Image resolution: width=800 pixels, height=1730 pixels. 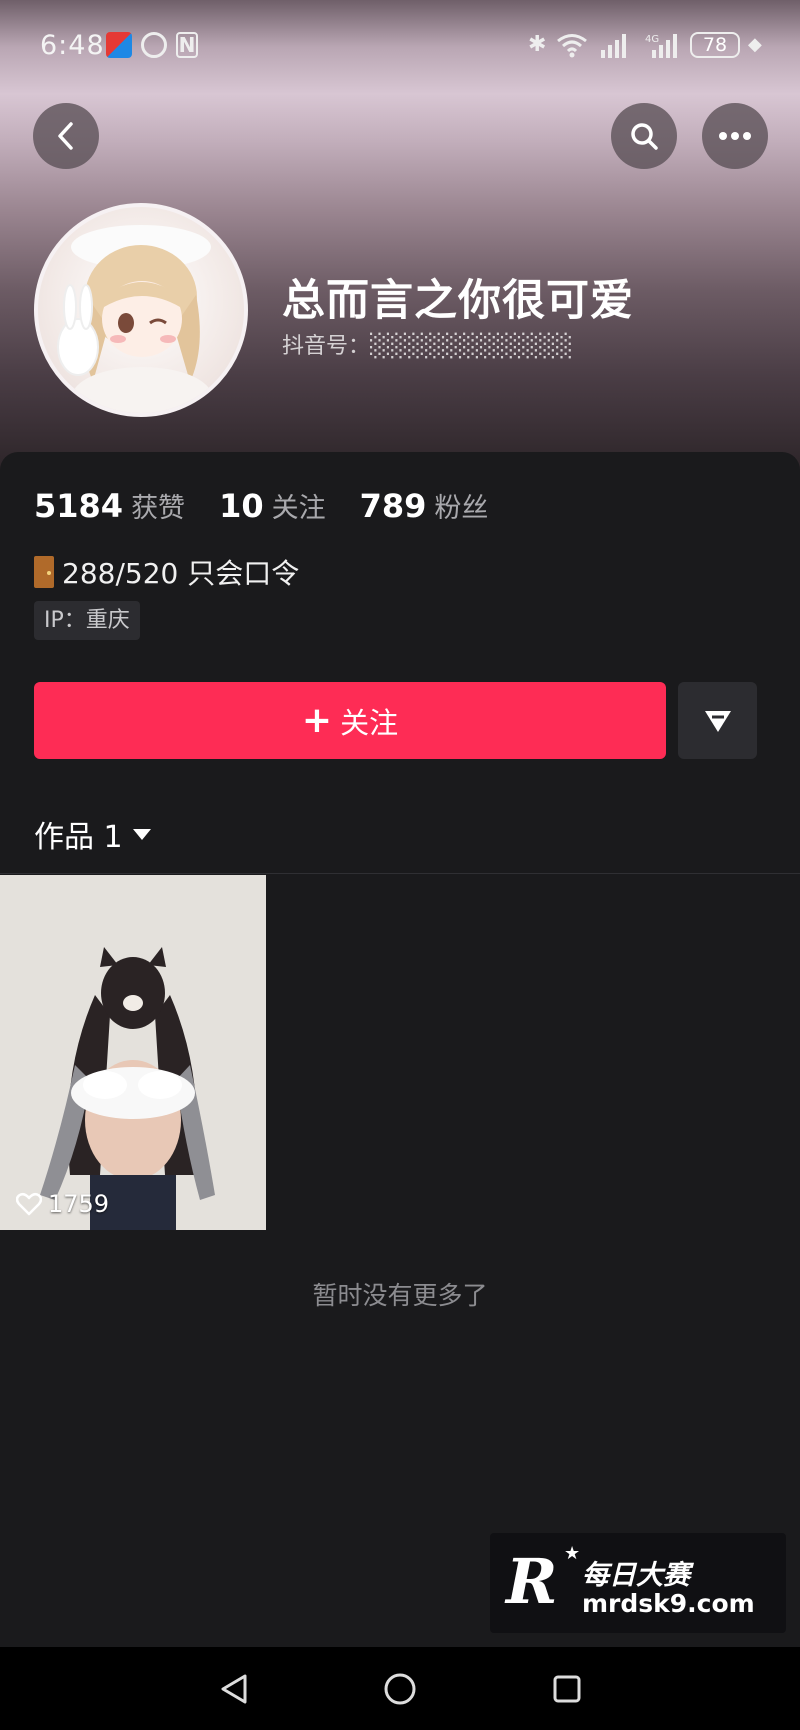 I want to click on anime-girl-avatar-image, so click(x=134, y=319).